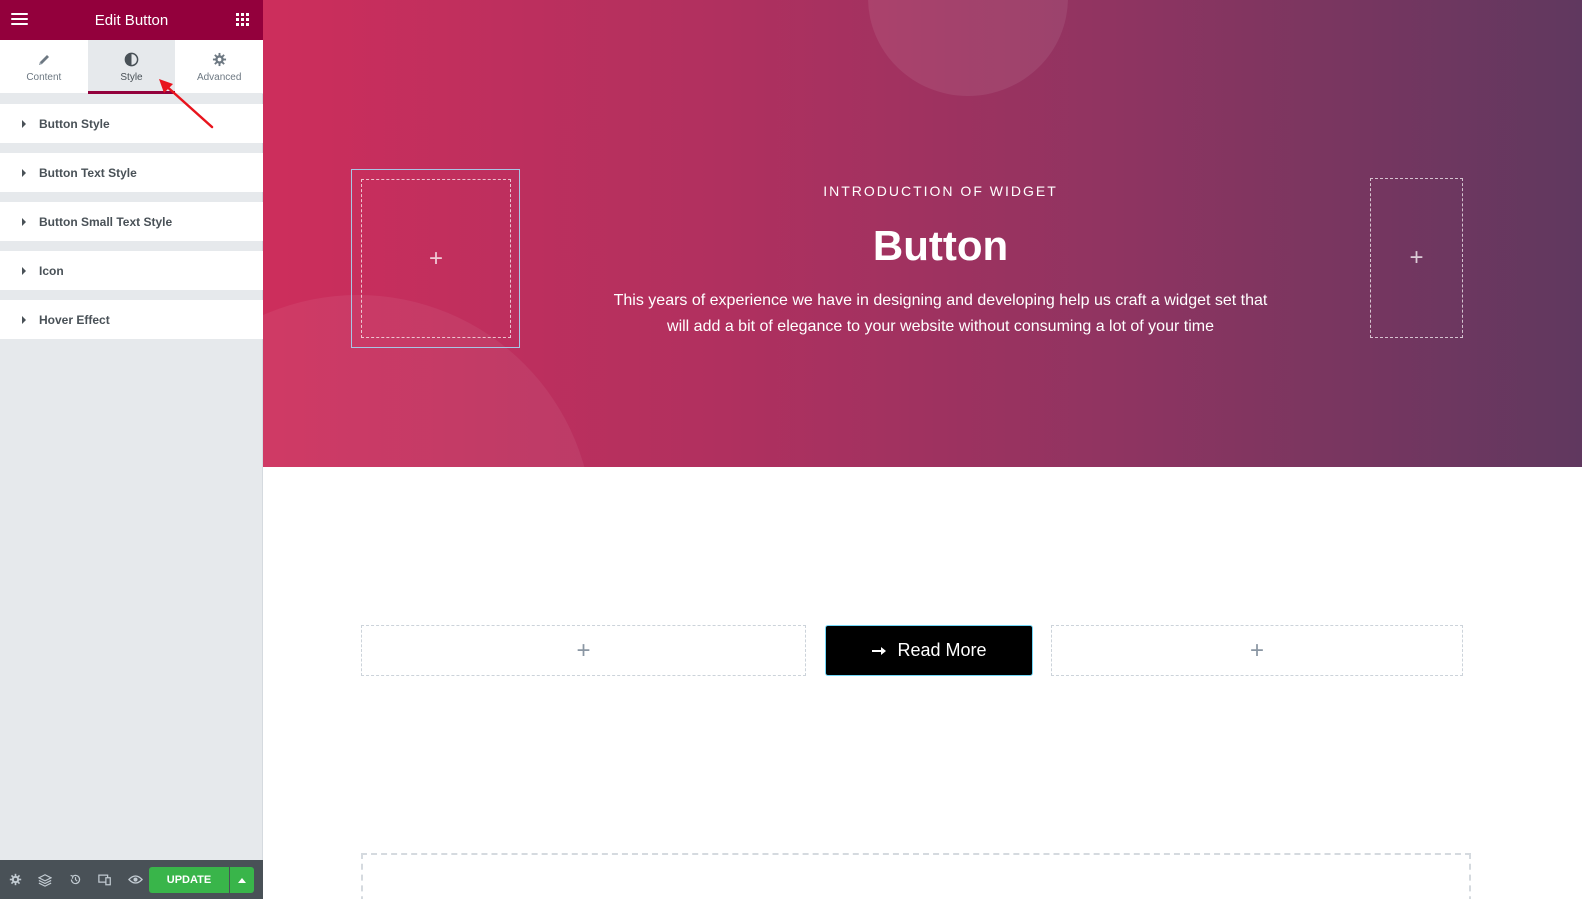 The width and height of the screenshot is (1582, 899). I want to click on section-label: Button Style, so click(74, 123).